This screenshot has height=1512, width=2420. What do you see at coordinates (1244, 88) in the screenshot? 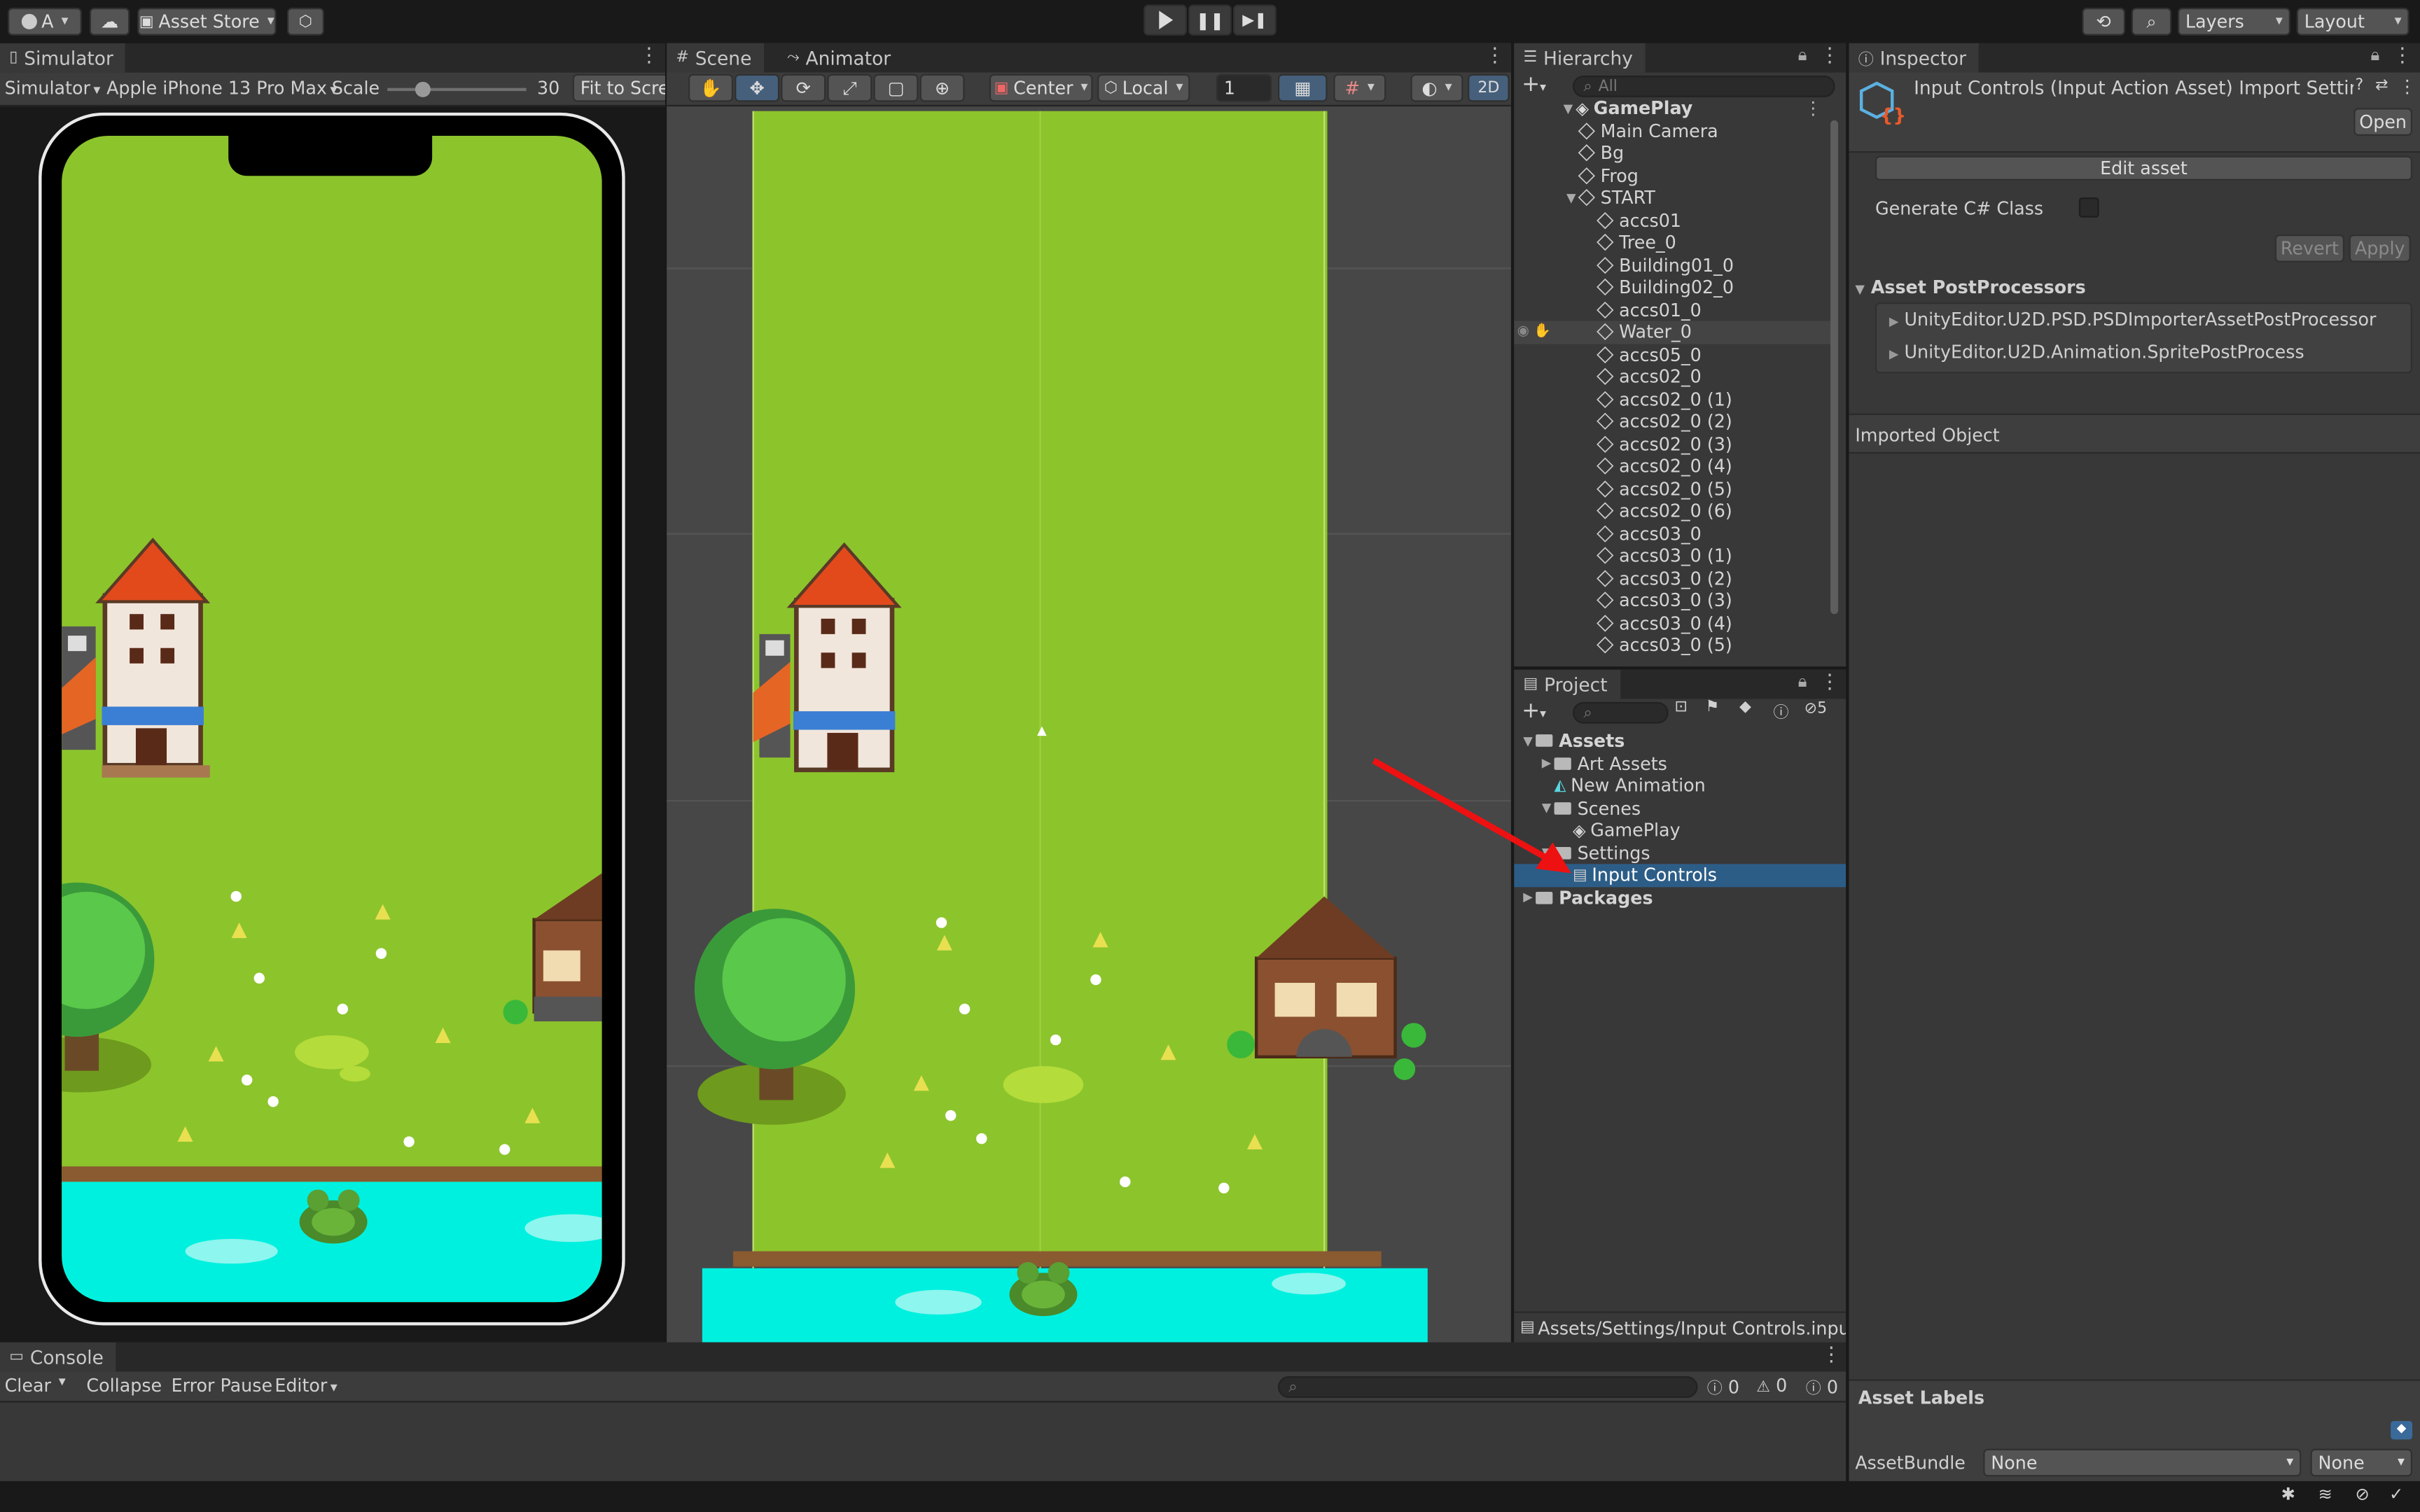
I see `snap-value-input: 1` at bounding box center [1244, 88].